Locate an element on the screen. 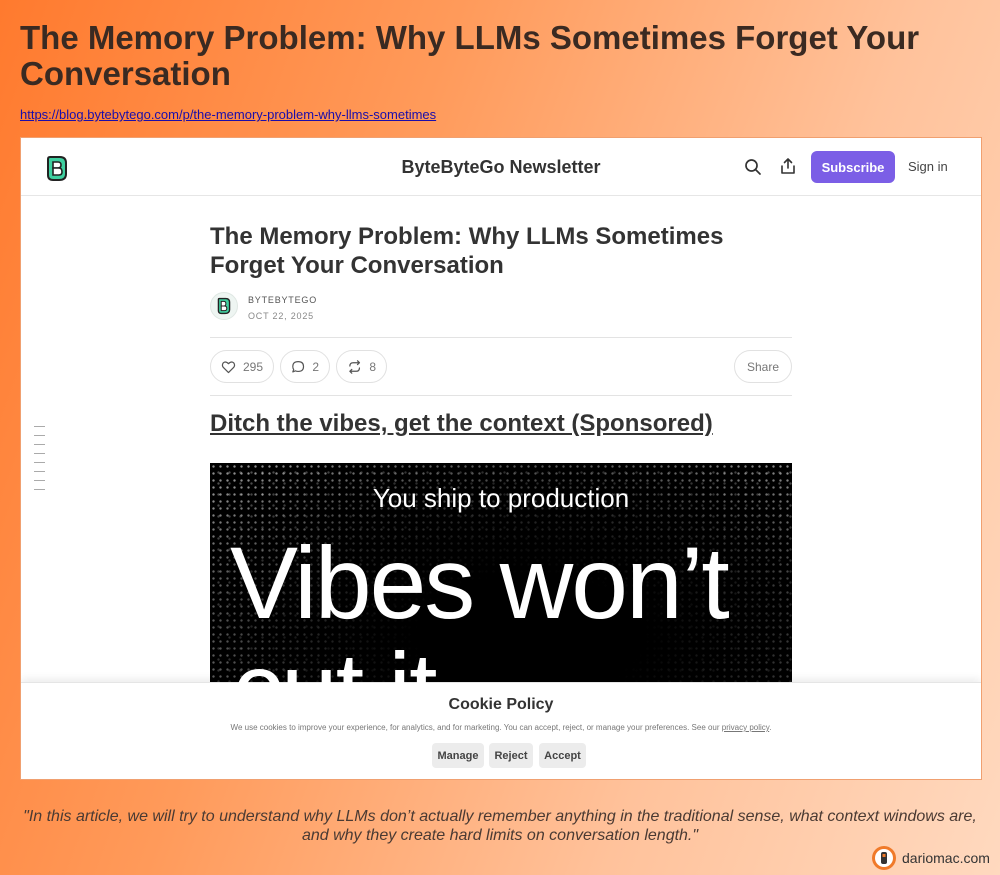 The height and width of the screenshot is (875, 1000). heart-icon is located at coordinates (228, 366).